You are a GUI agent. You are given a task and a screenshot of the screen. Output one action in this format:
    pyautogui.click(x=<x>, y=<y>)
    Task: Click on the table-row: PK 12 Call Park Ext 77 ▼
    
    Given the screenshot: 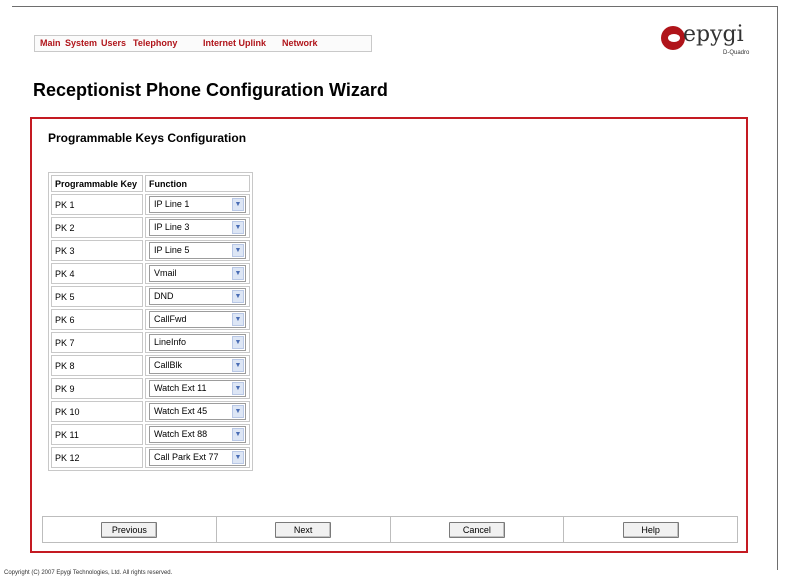 What is the action you would take?
    pyautogui.click(x=150, y=457)
    